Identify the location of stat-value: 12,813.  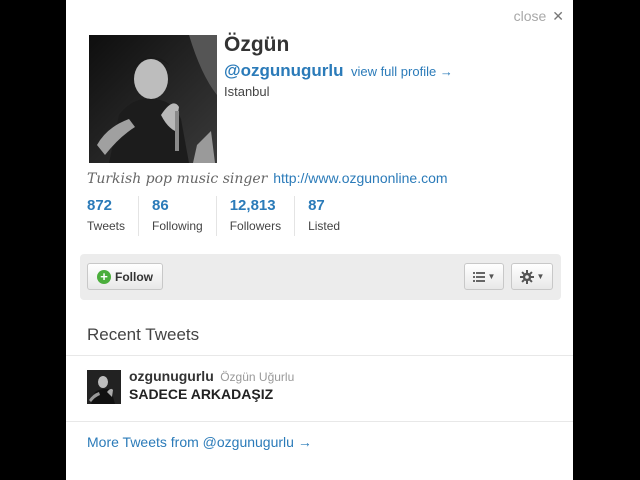
(252, 205).